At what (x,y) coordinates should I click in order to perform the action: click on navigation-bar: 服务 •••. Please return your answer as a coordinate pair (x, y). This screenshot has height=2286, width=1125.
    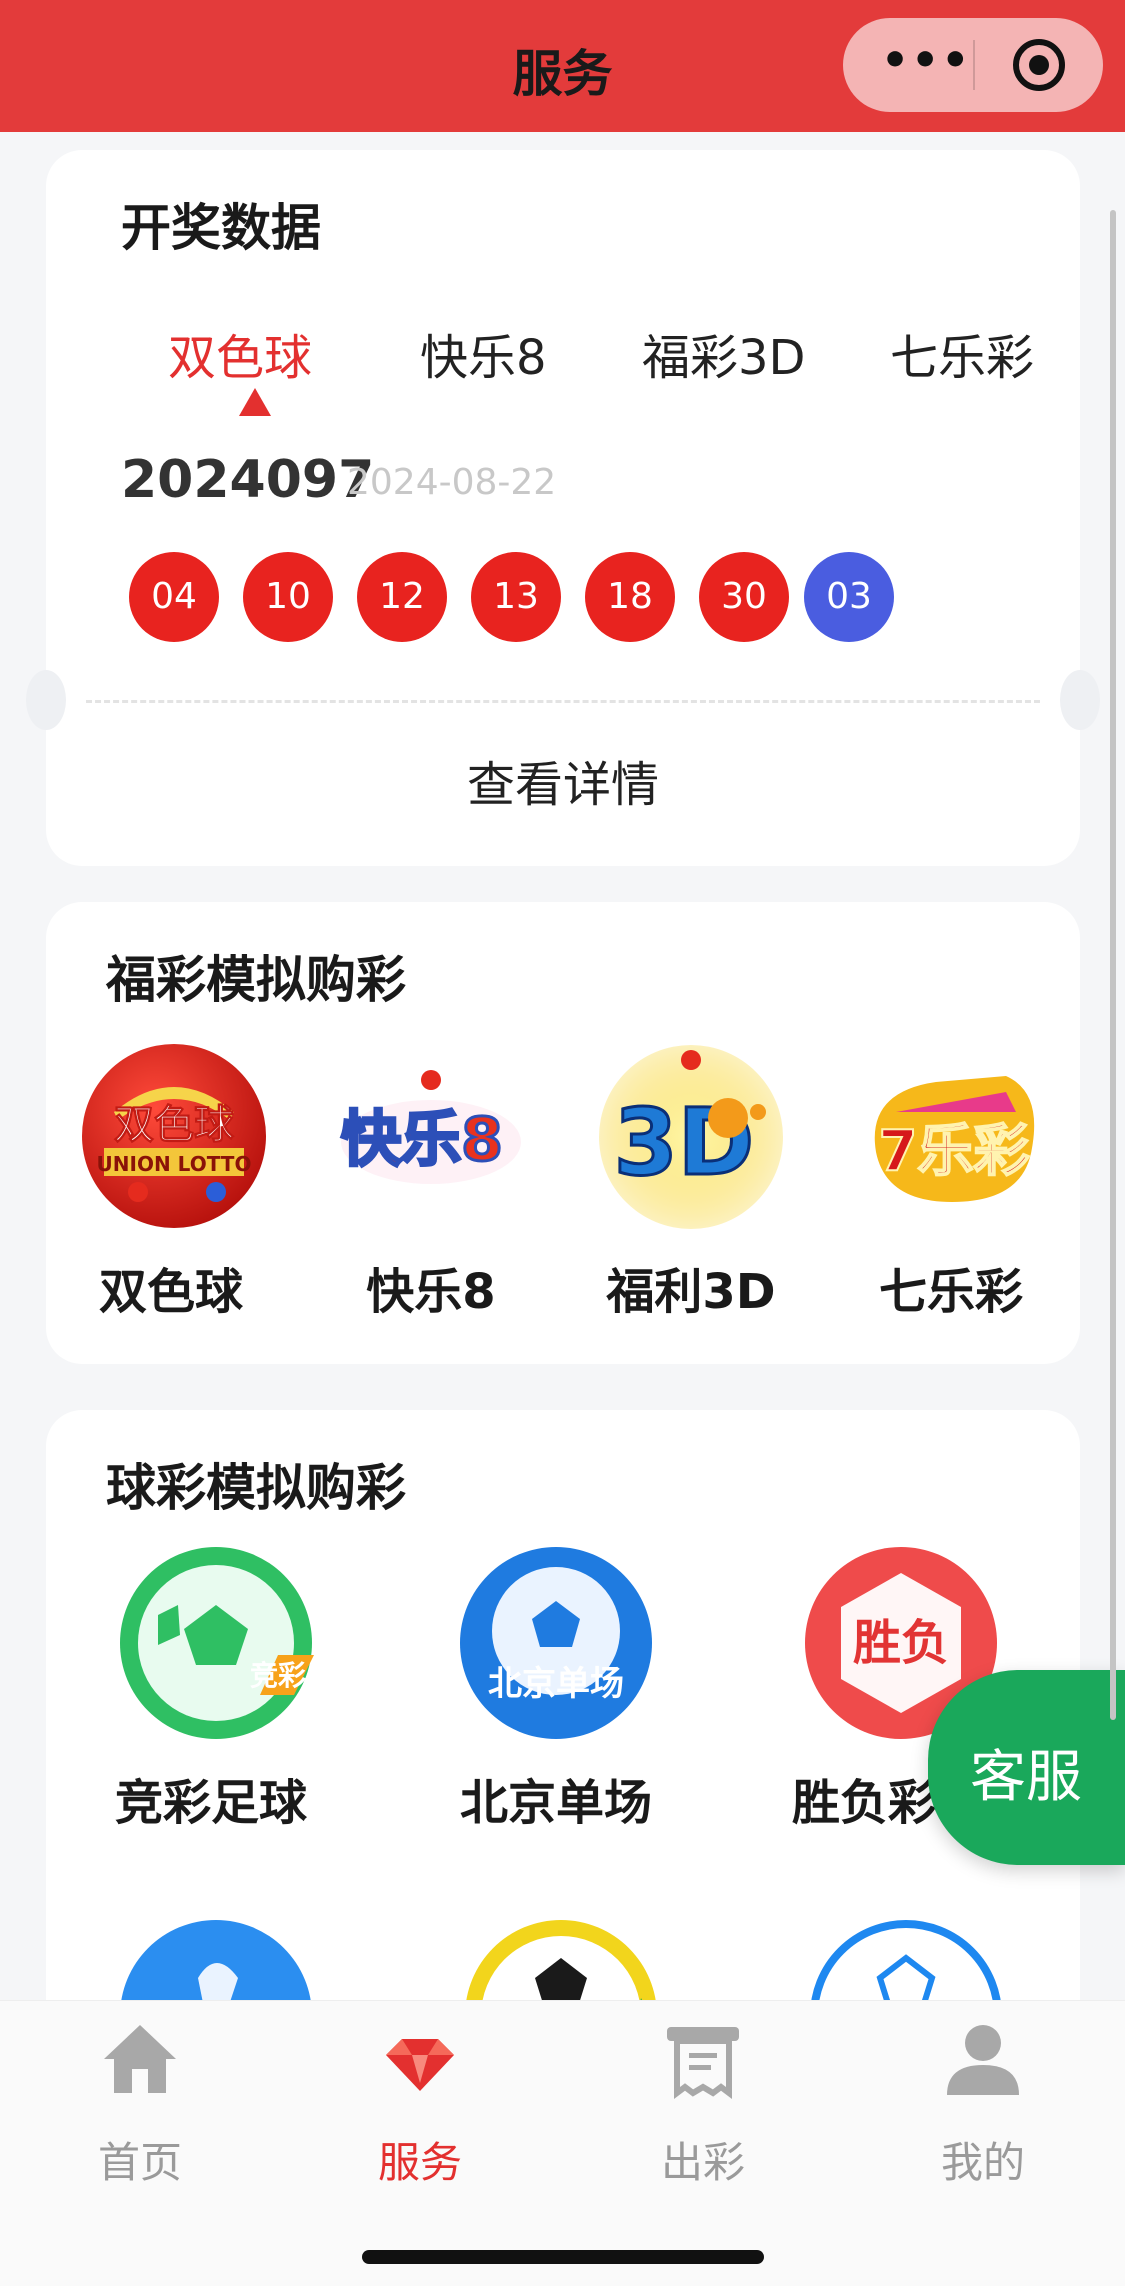
    Looking at the image, I should click on (562, 66).